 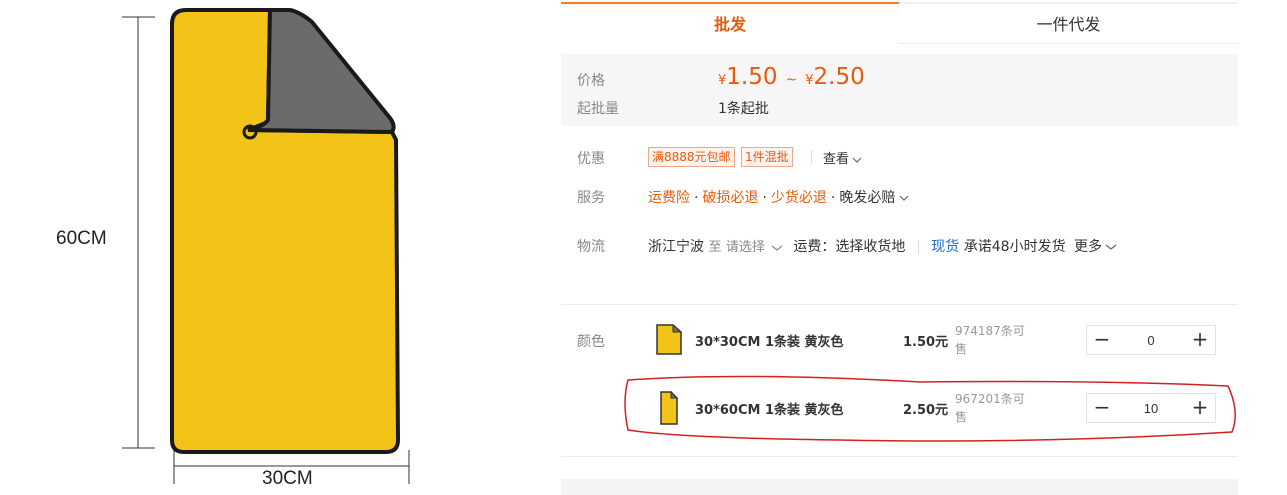 What do you see at coordinates (669, 198) in the screenshot?
I see `service-freight-insurance: 运费险` at bounding box center [669, 198].